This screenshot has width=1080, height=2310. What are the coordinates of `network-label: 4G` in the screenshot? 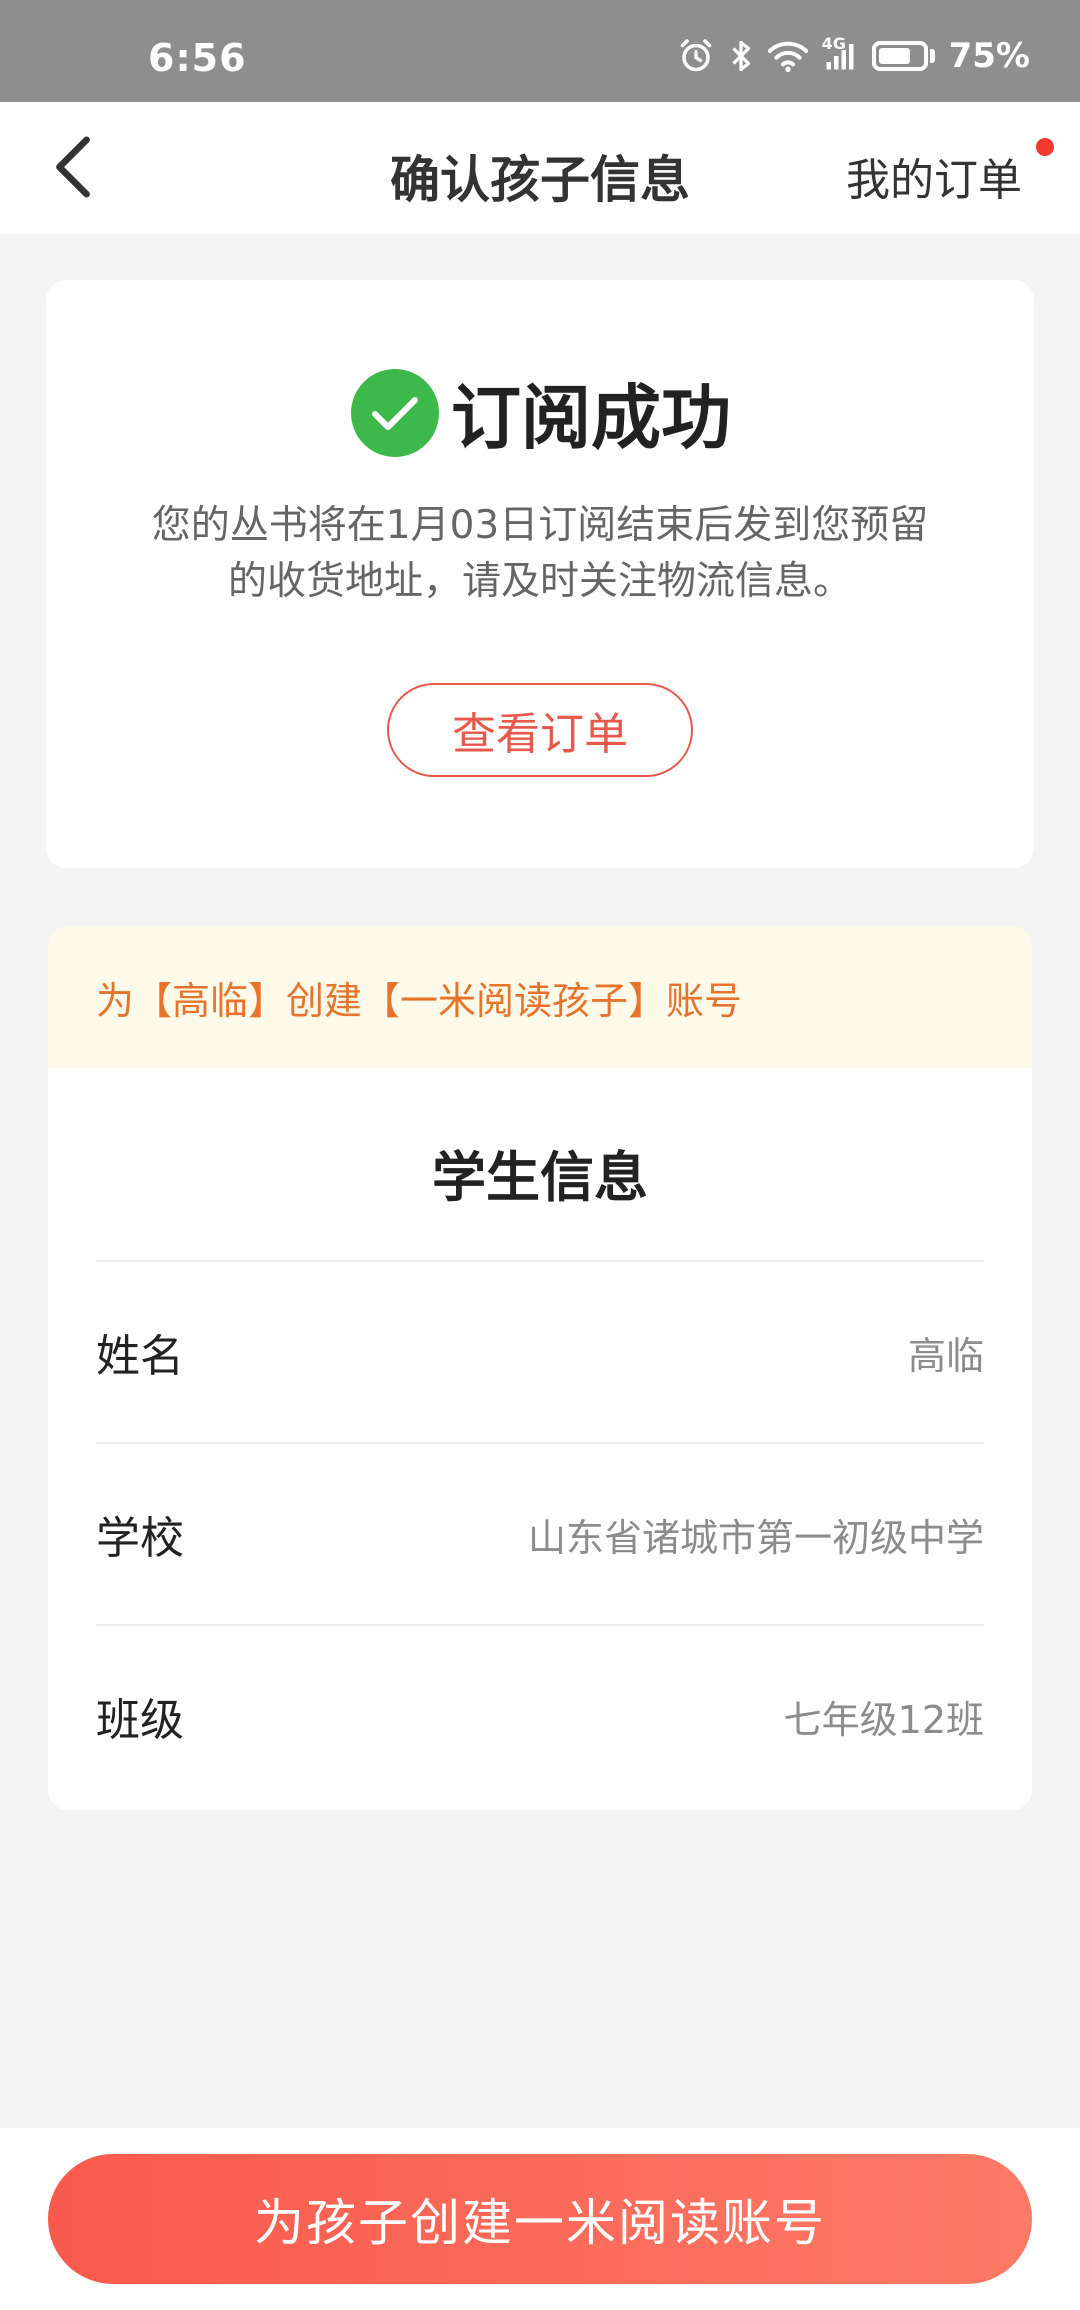 It's located at (833, 43).